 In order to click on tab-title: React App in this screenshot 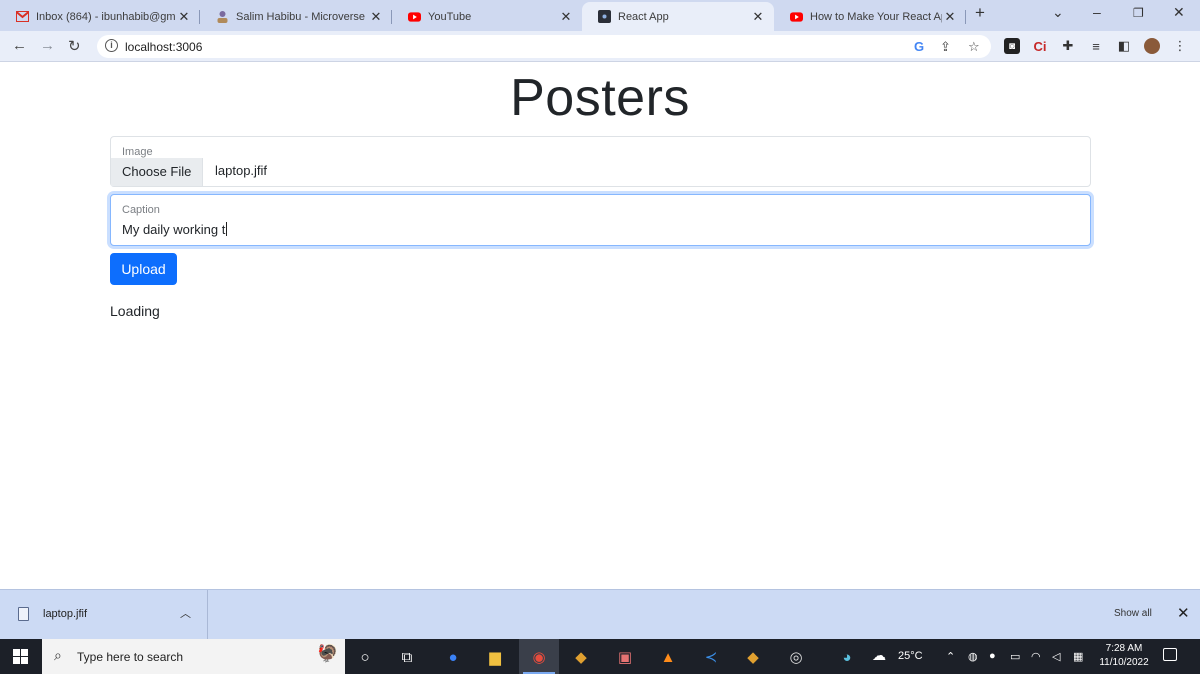, I will do `click(643, 16)`.